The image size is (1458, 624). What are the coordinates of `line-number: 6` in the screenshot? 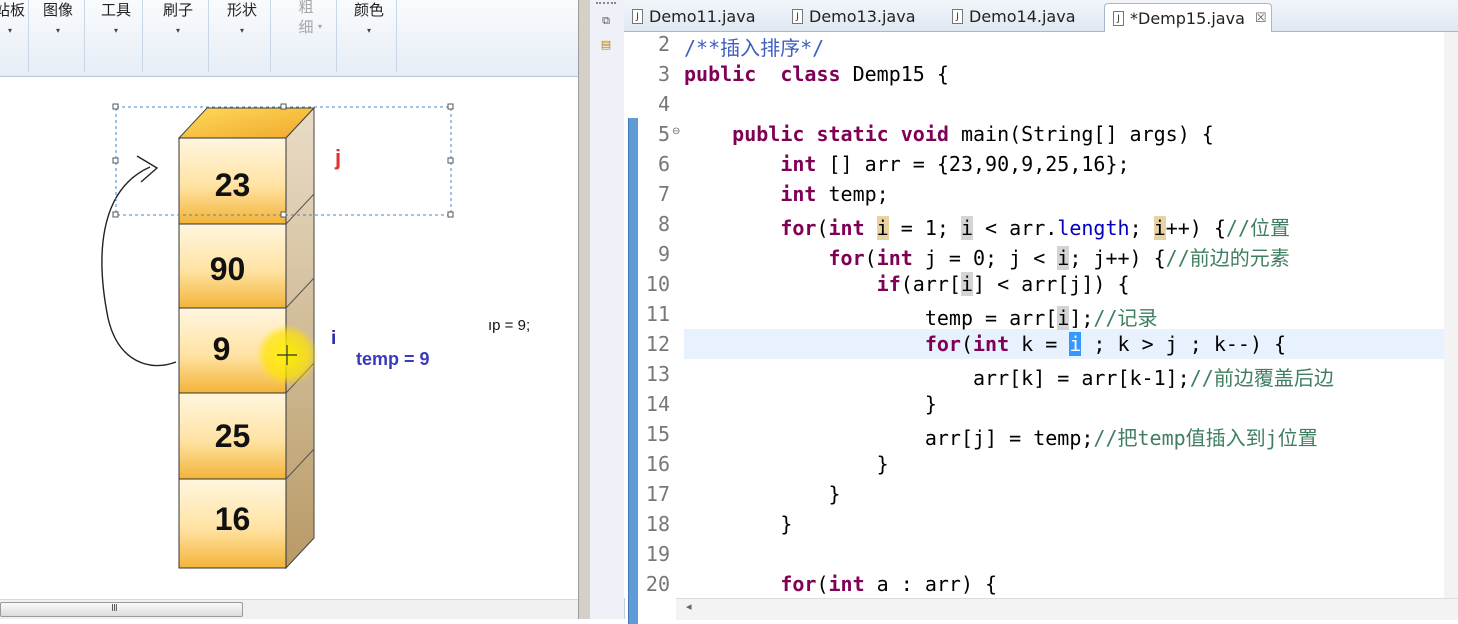 It's located at (663, 164).